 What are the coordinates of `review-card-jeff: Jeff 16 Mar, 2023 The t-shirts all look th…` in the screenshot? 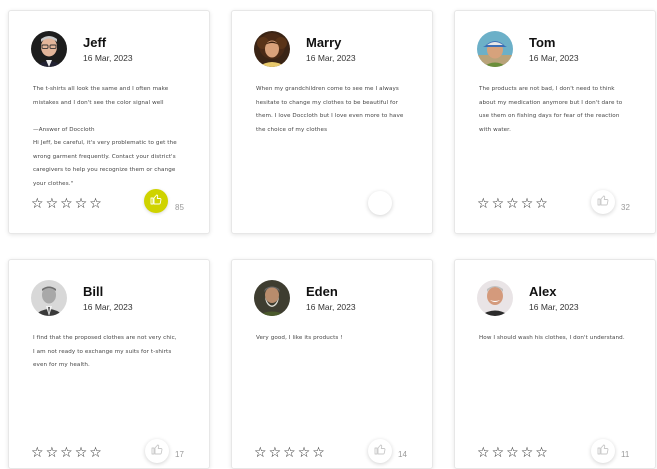 It's located at (109, 122).